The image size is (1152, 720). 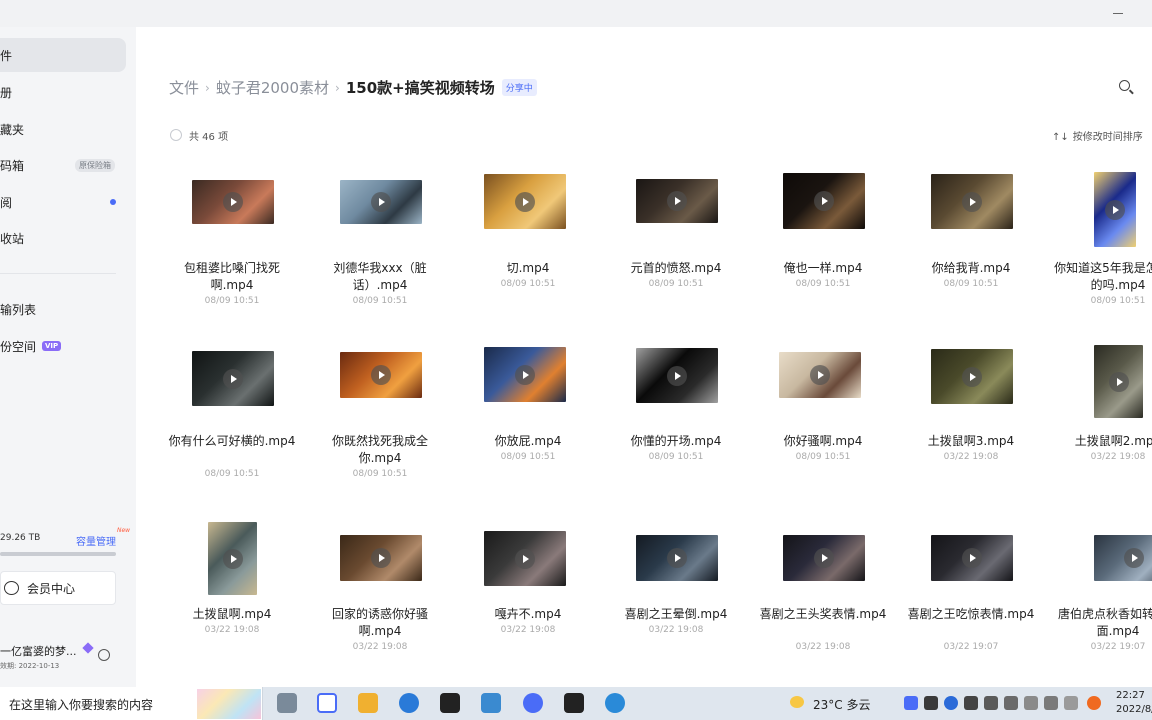 I want to click on file-item: 包租婆比嗓门找死啊.mp4 08/09 10:51, so click(x=232, y=252).